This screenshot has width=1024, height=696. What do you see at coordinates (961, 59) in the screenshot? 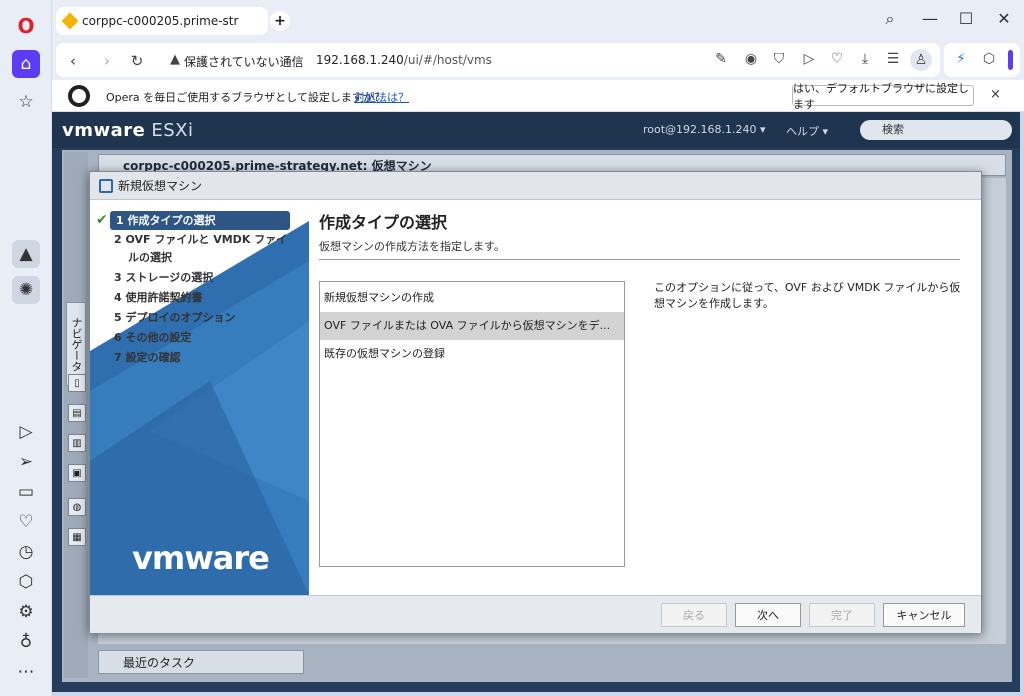
I see `extension-bolt-icon: ⚡` at bounding box center [961, 59].